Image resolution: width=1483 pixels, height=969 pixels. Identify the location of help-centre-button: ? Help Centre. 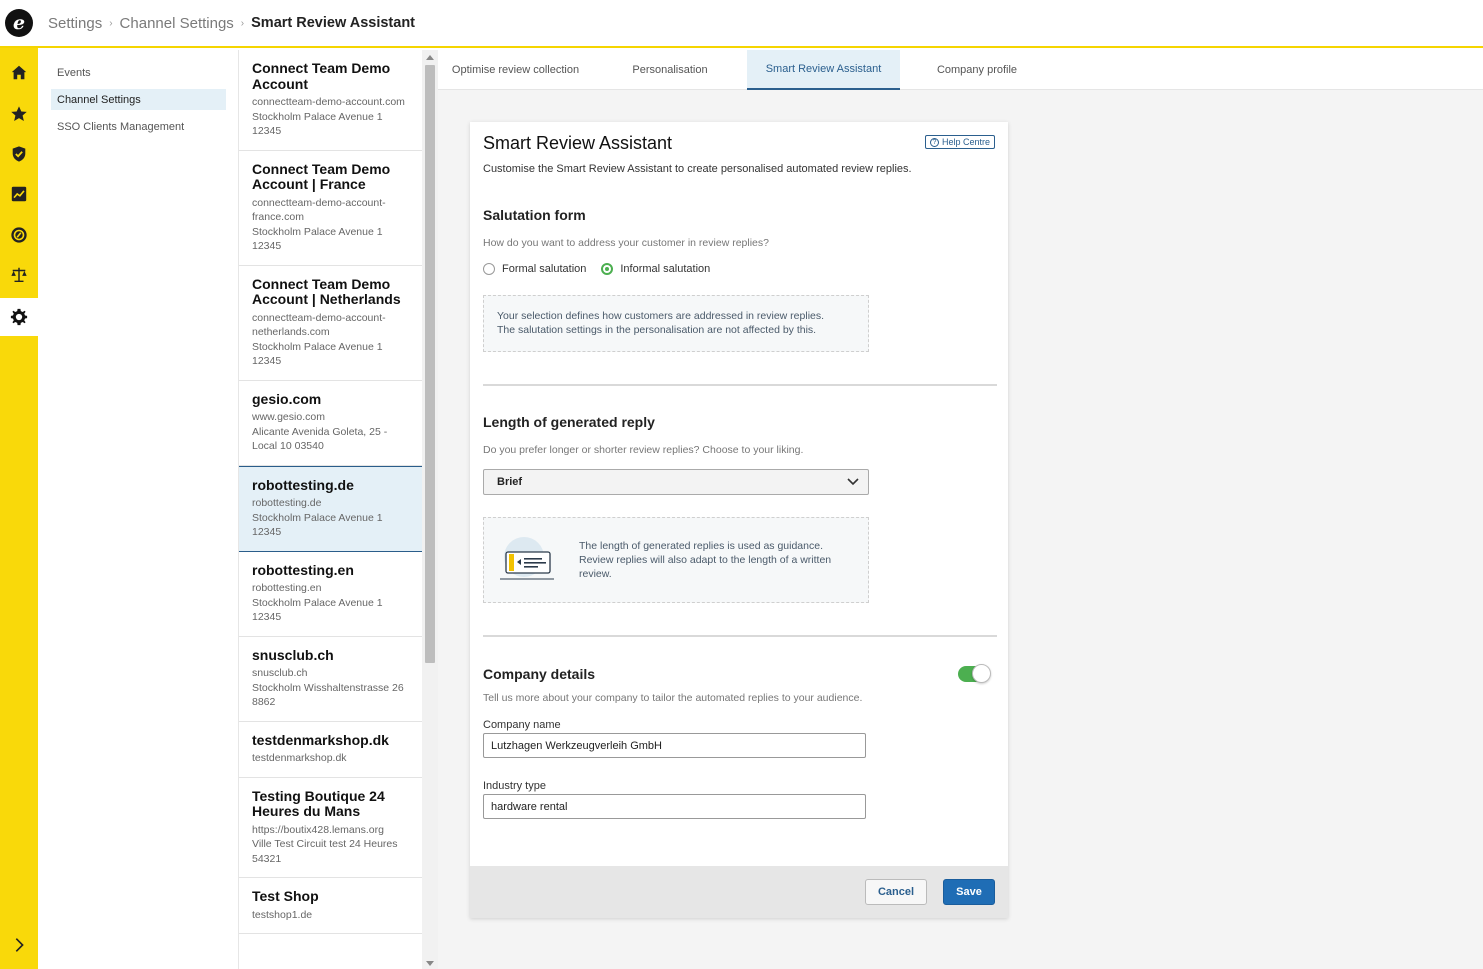
(959, 142).